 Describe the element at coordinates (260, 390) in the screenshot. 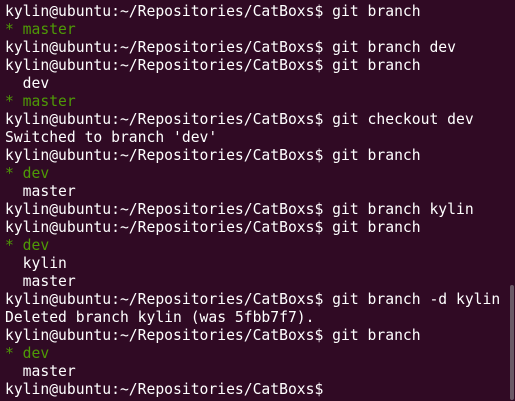

I see `prompt-line: kylin@ubuntu:~/Repositories/CatBoxs$` at that location.